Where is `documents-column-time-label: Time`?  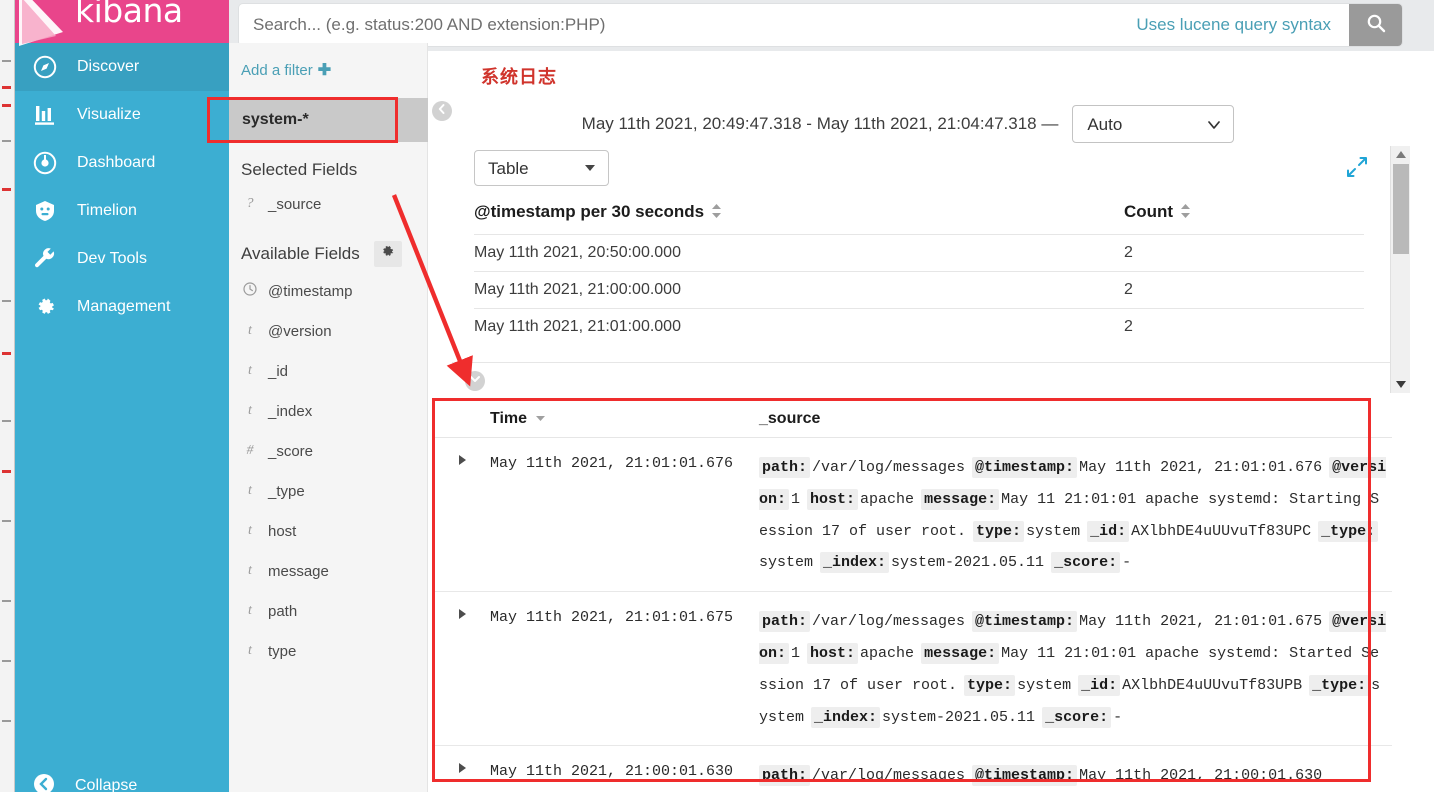 documents-column-time-label: Time is located at coordinates (509, 418).